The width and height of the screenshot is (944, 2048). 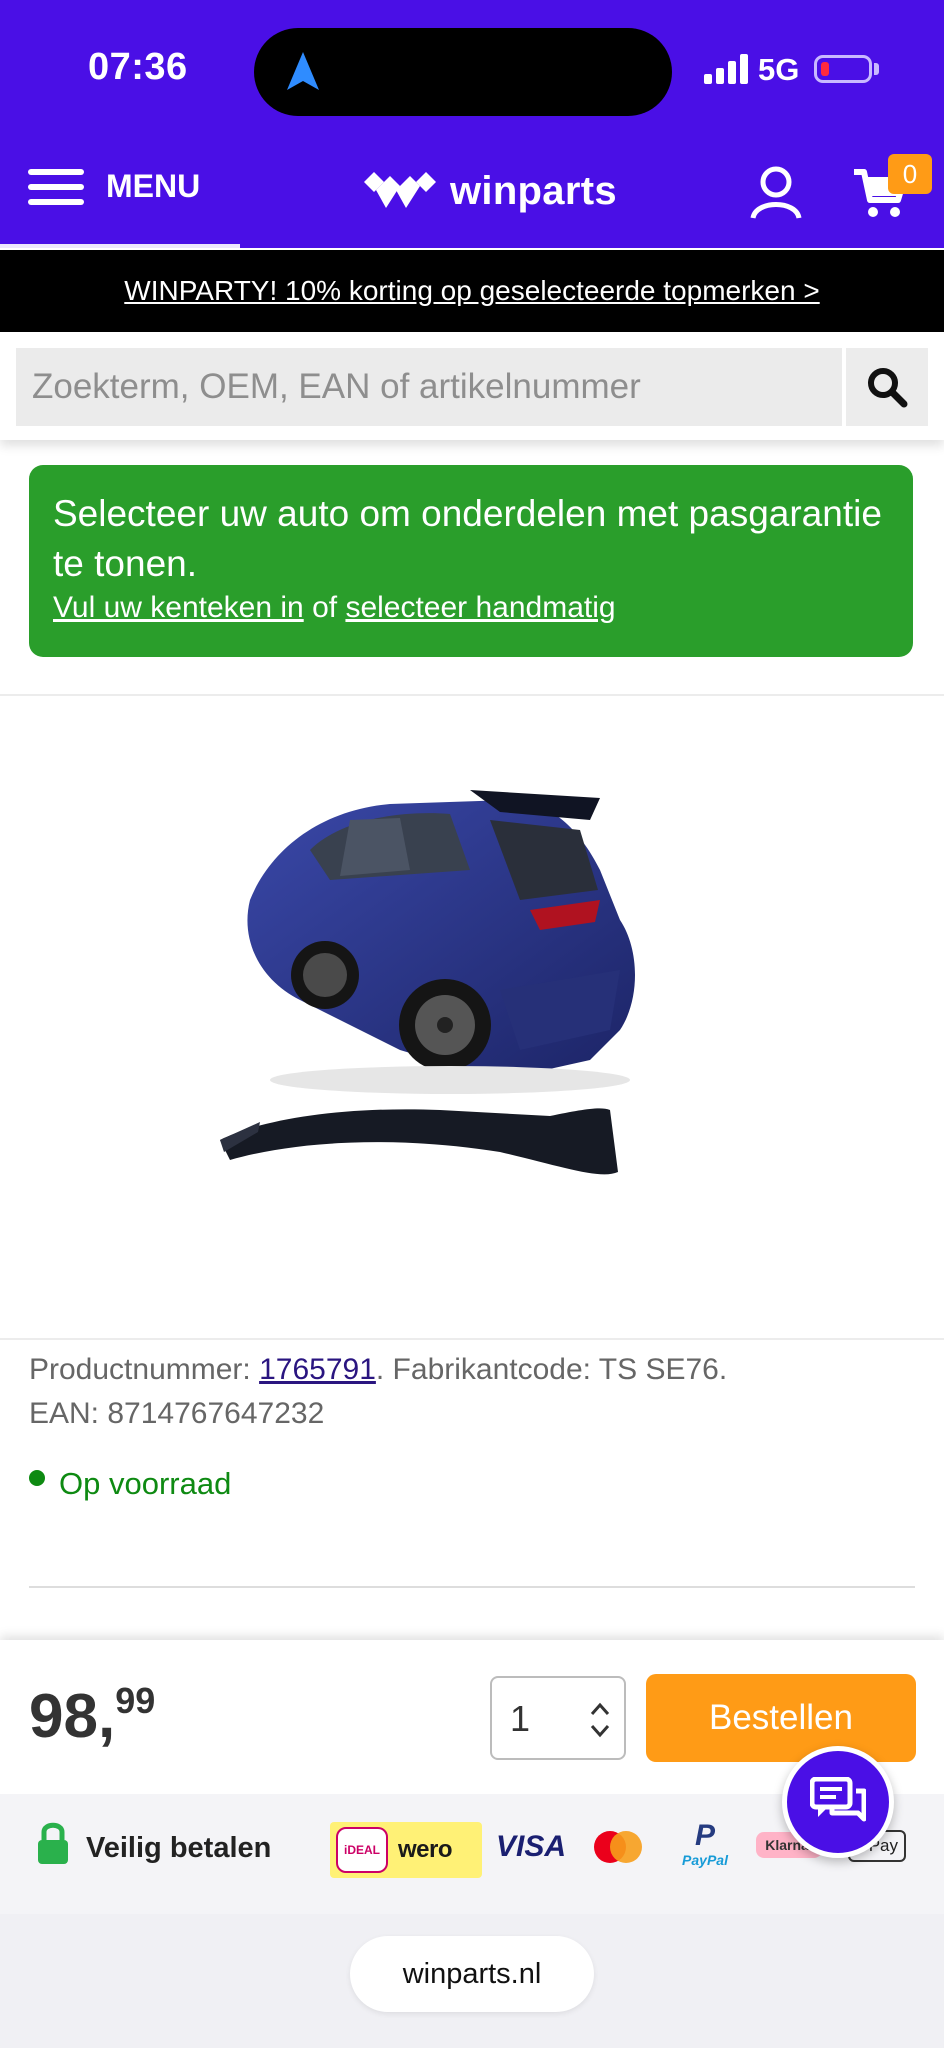 I want to click on search-bar, so click(x=472, y=386).